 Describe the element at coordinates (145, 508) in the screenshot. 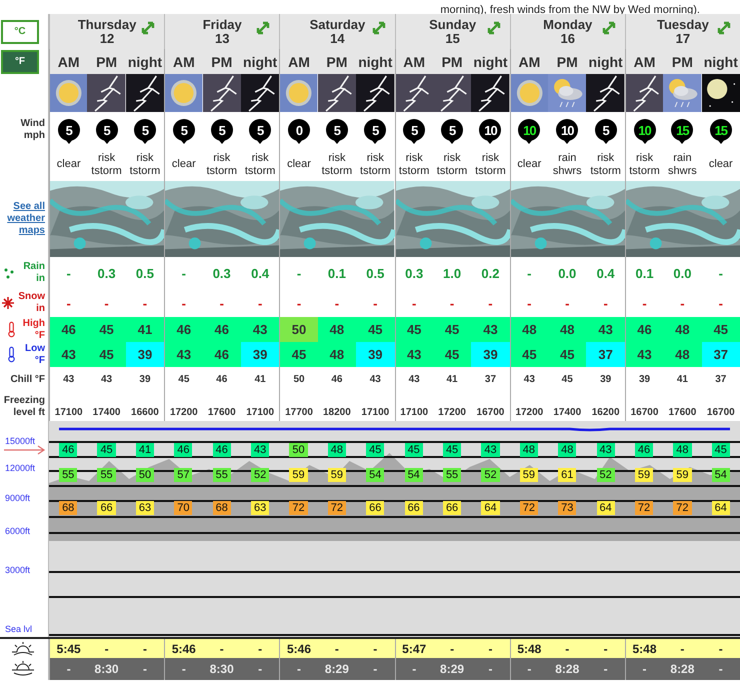

I see `temperature-tag: 63` at that location.